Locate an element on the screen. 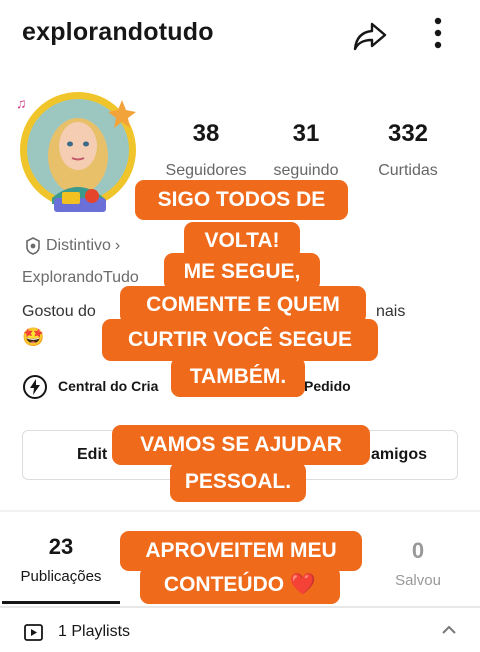  playlists-label: 1 Playlists is located at coordinates (94, 632).